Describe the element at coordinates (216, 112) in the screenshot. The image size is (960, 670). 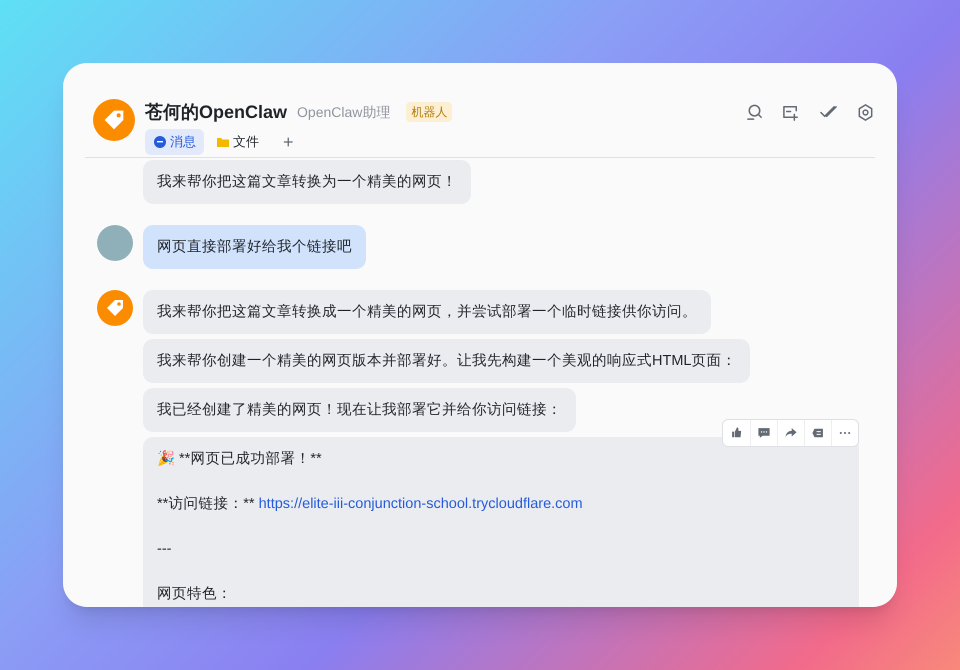
I see `chat-title: 苍何的OpenClaw` at that location.